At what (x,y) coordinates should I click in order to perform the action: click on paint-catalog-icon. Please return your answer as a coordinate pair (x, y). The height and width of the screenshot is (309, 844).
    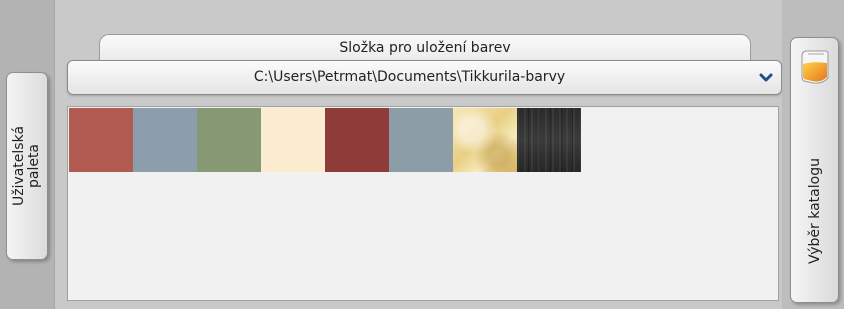
    Looking at the image, I should click on (815, 68).